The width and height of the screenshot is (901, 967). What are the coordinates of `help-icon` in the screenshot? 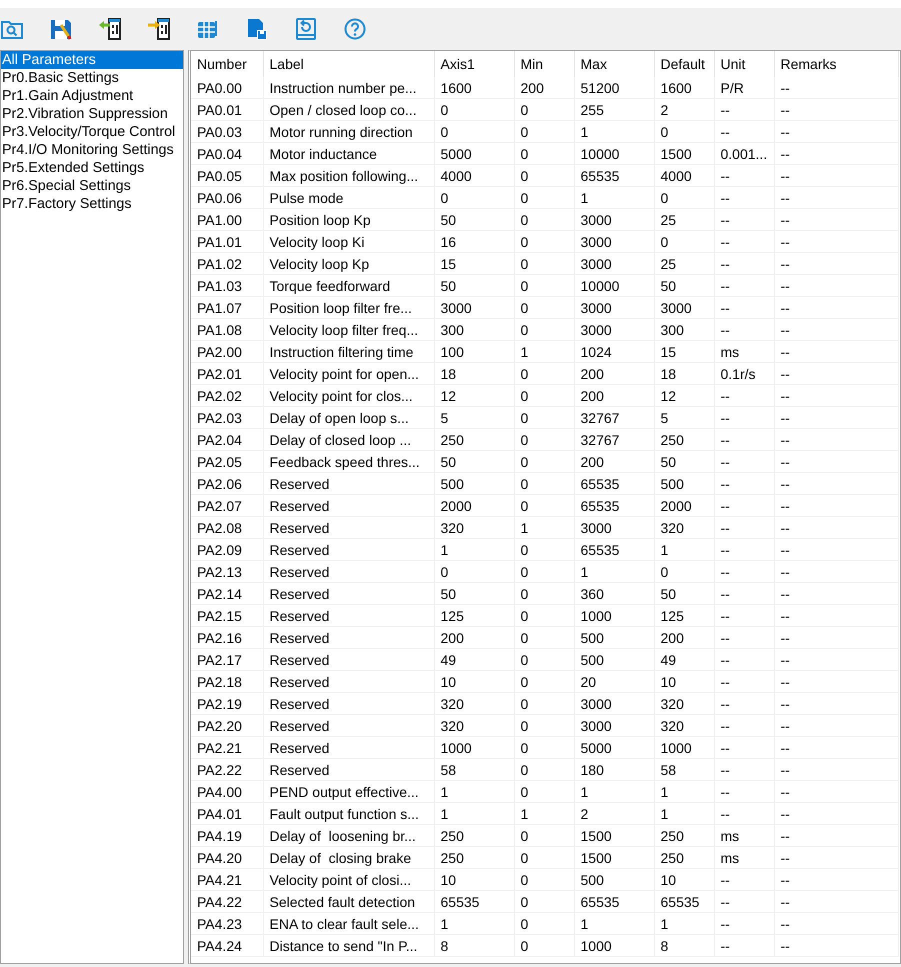 It's located at (355, 28).